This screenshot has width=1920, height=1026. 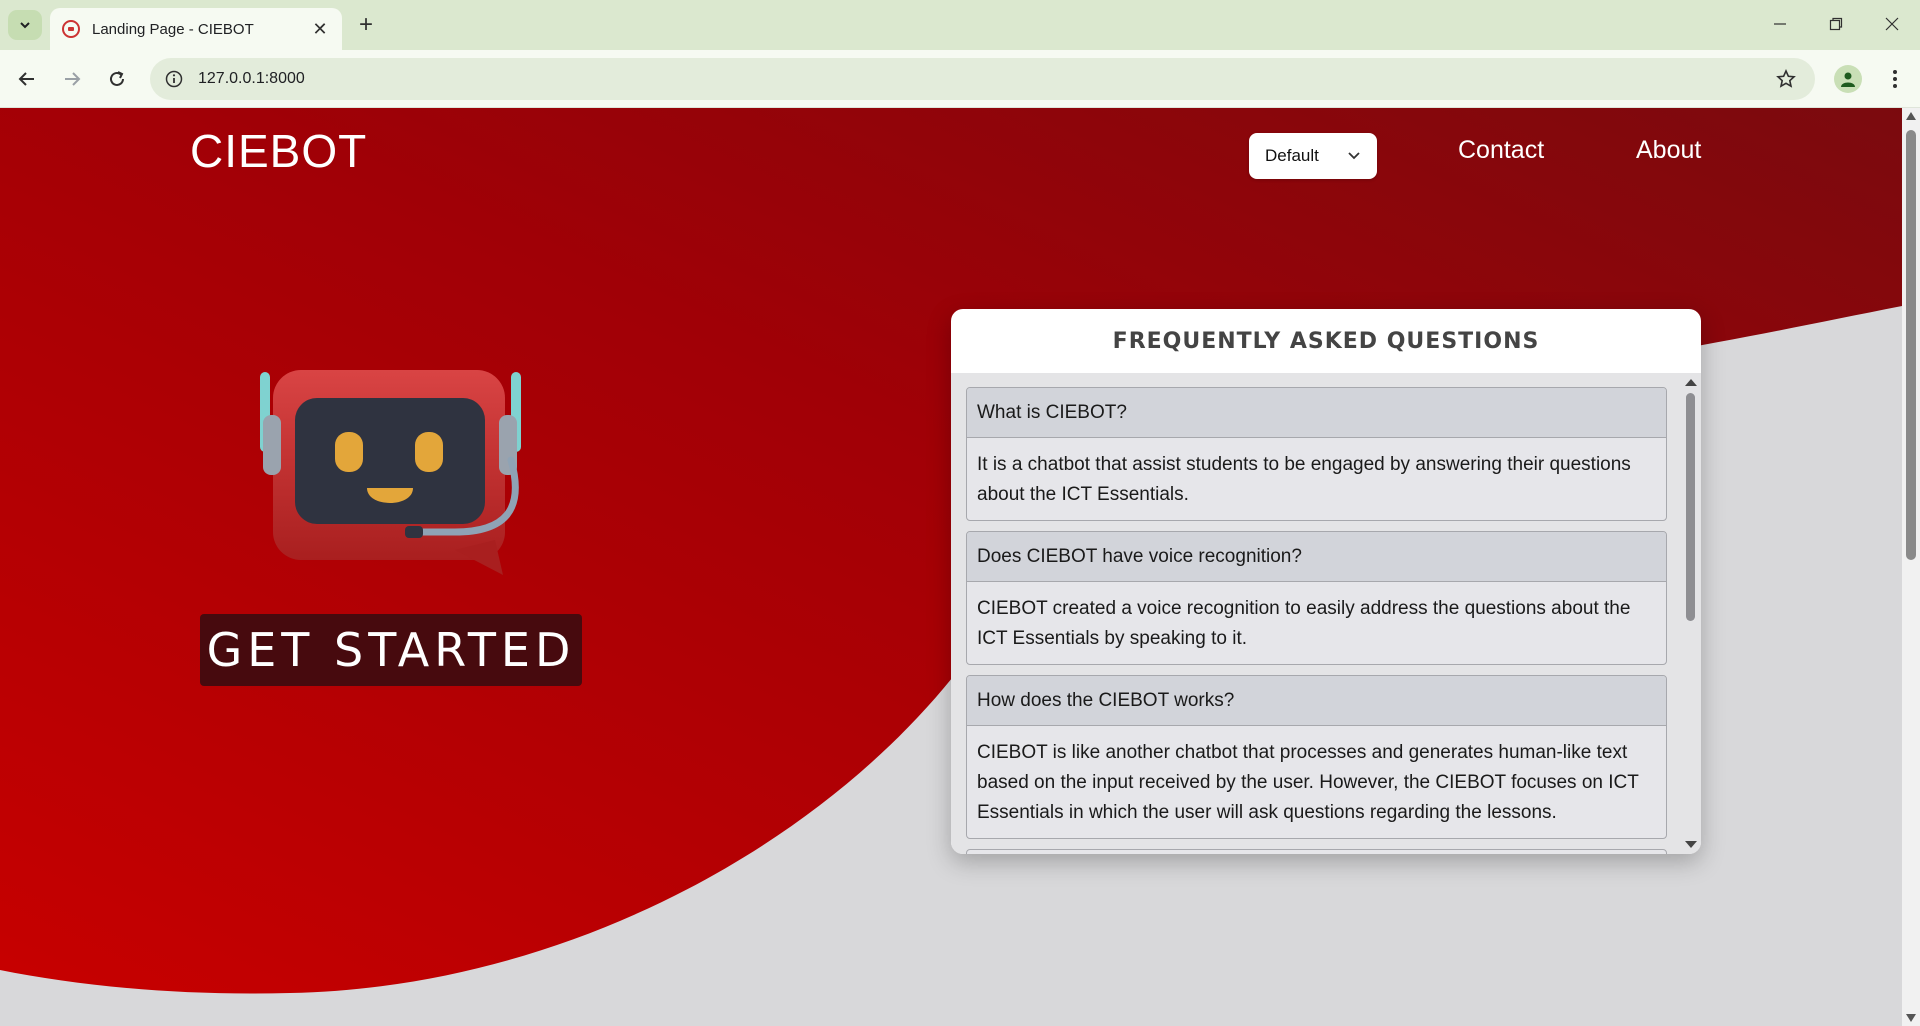 I want to click on language-select: Default, so click(x=1313, y=156).